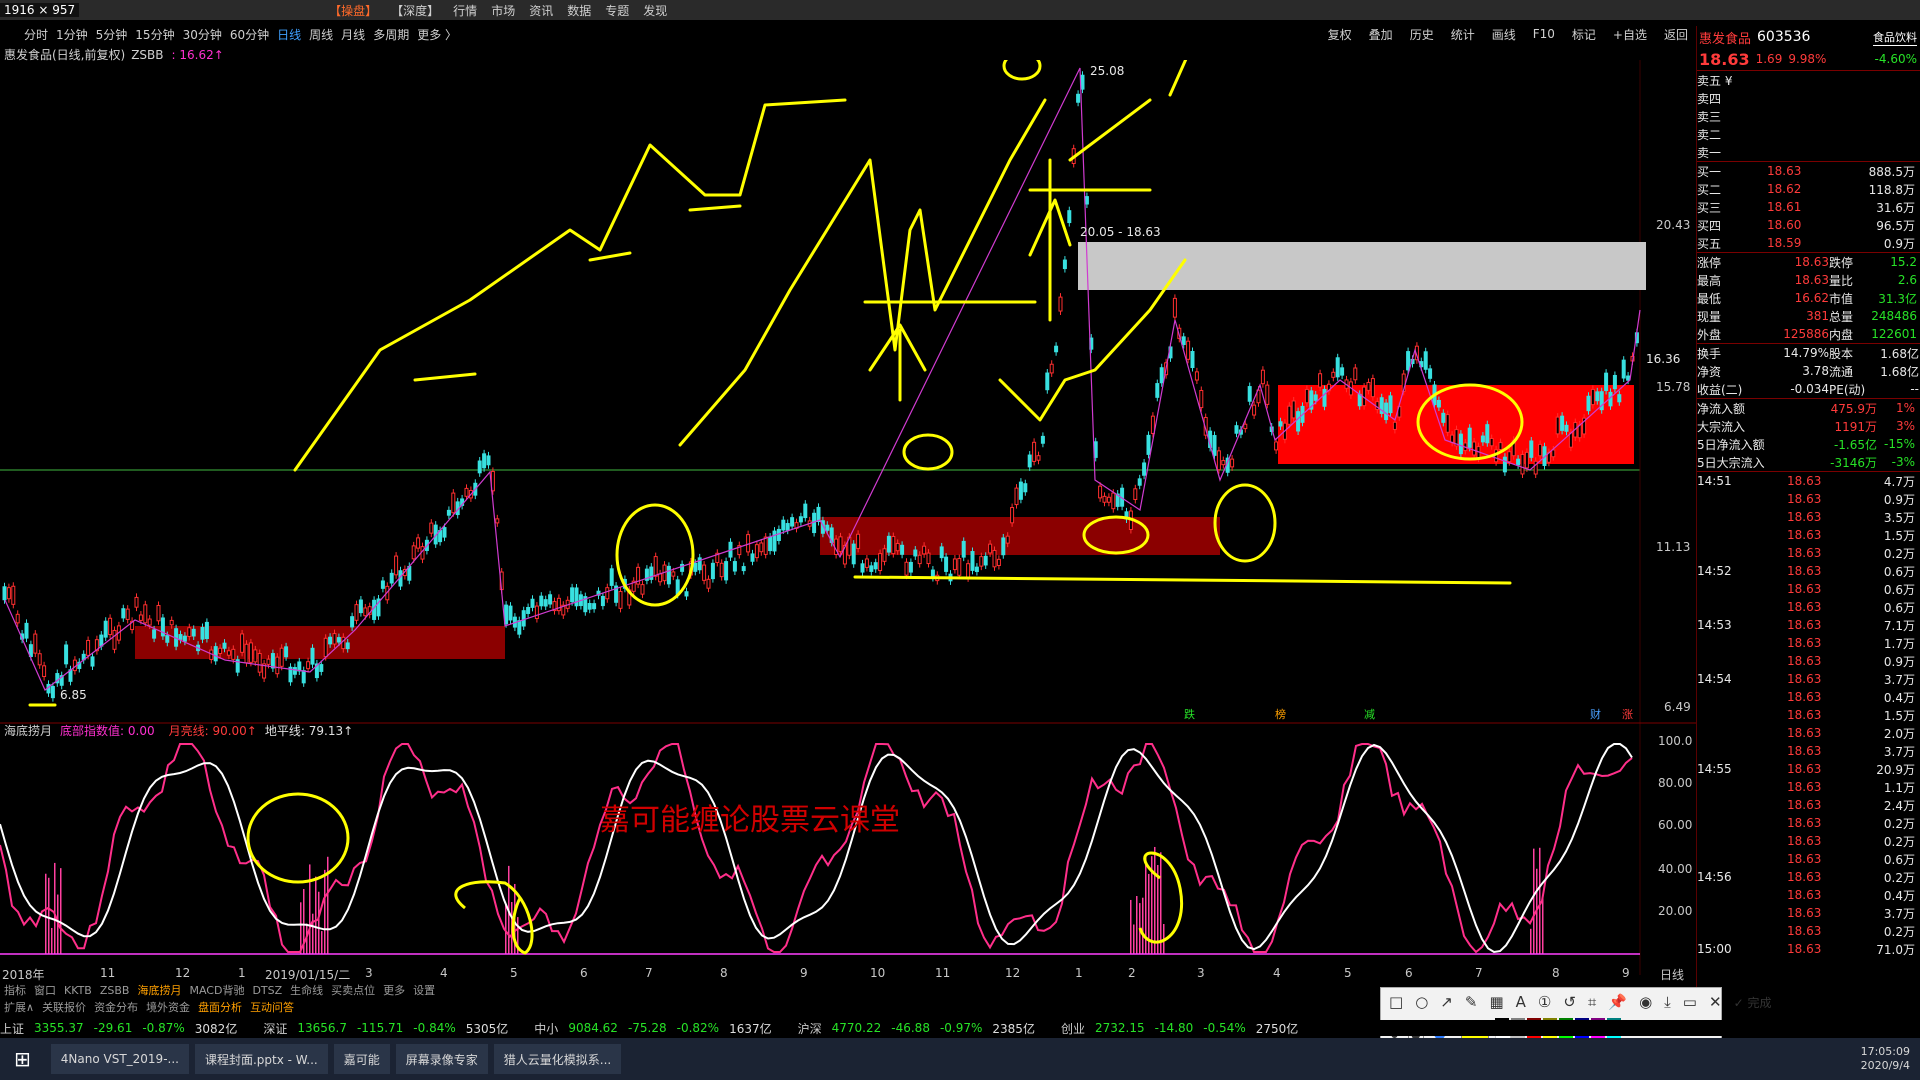  What do you see at coordinates (1544, 34) in the screenshot?
I see `tool-f10: F10` at bounding box center [1544, 34].